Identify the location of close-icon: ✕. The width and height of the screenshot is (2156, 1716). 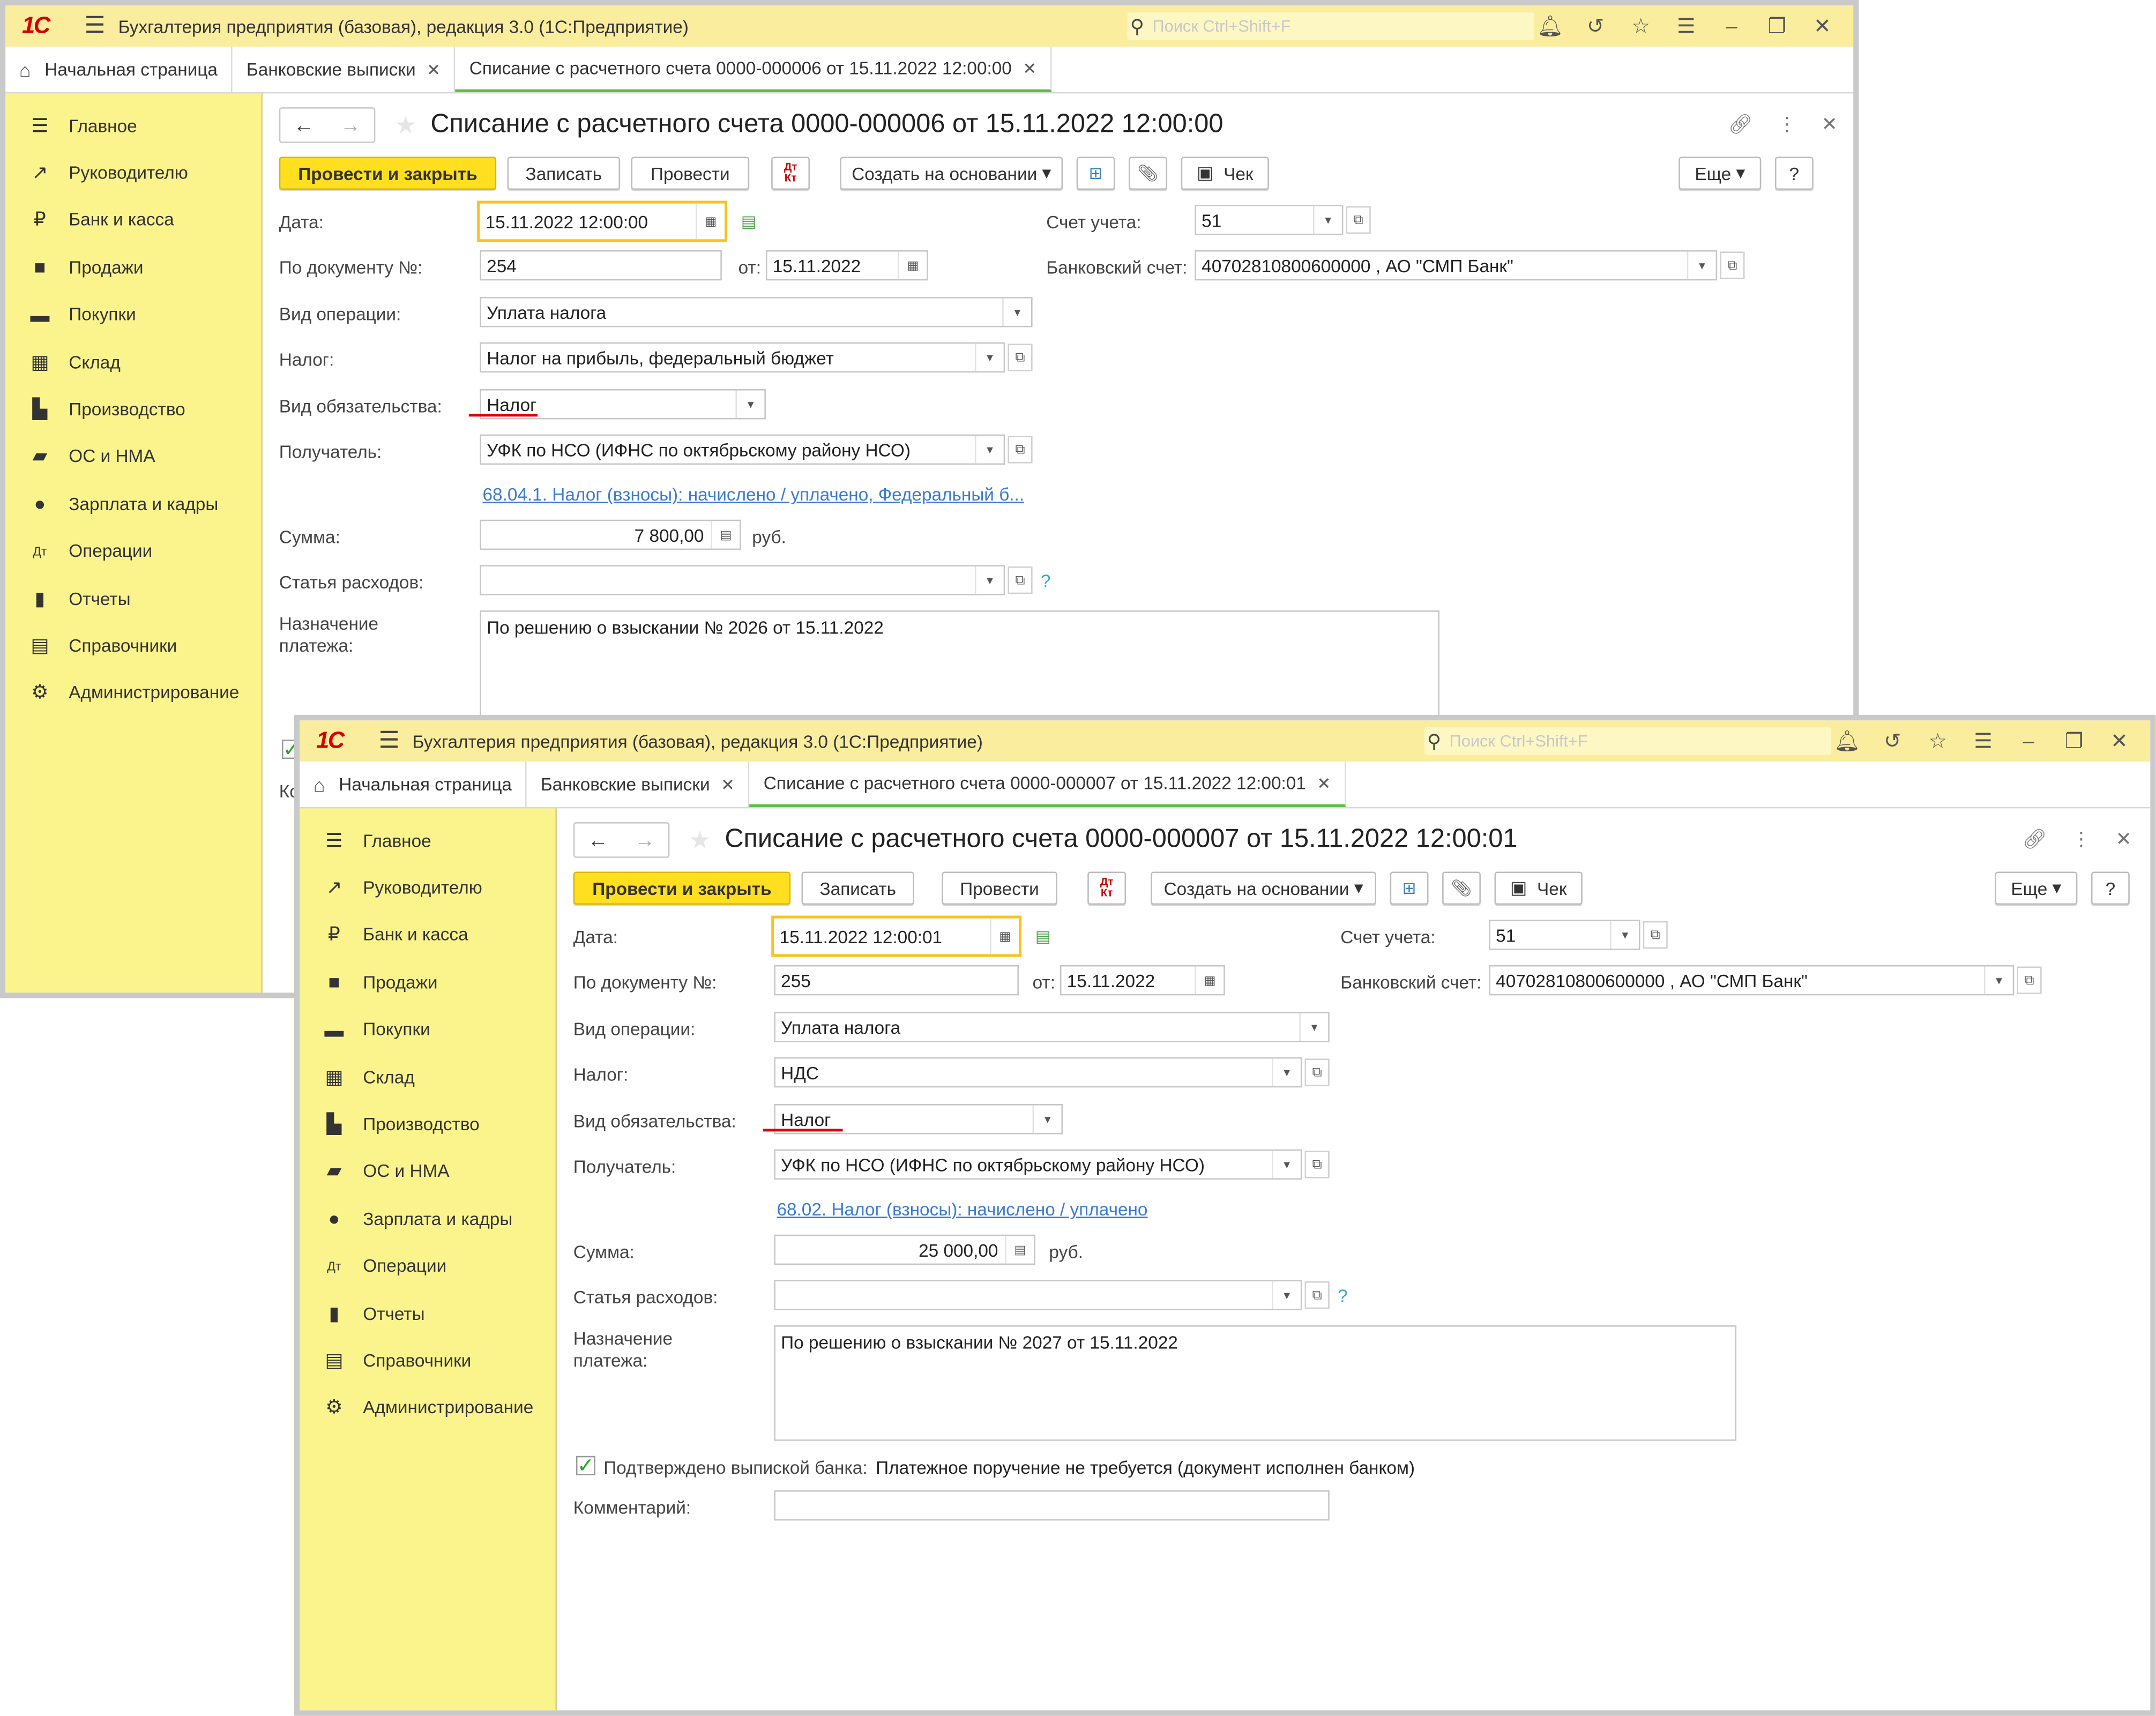
(2119, 741).